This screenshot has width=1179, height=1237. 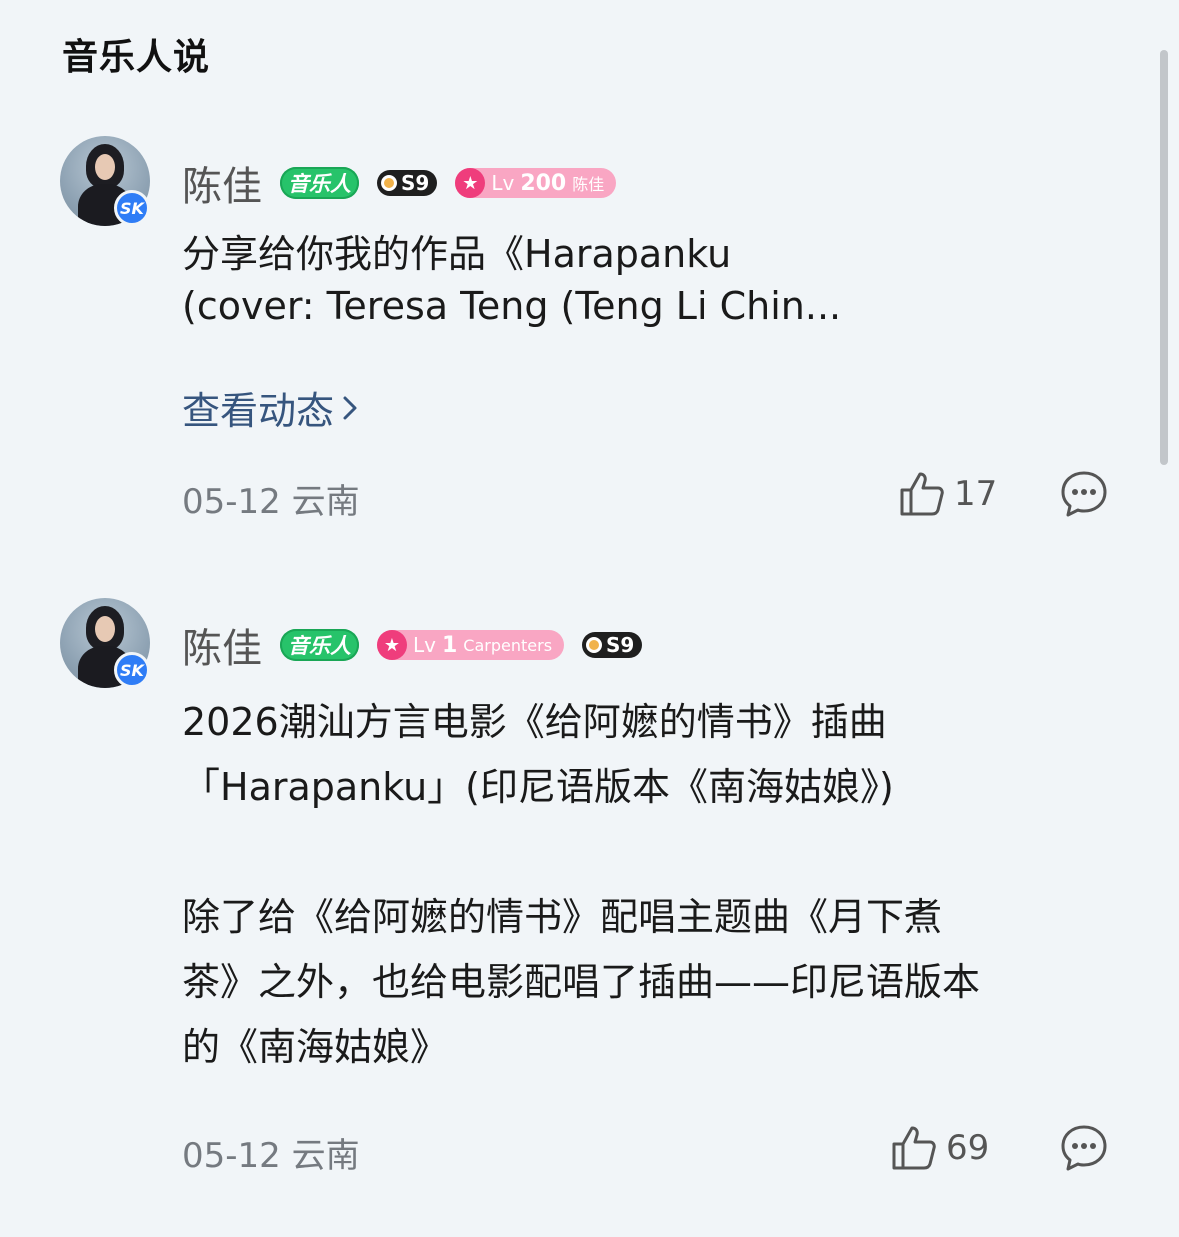 What do you see at coordinates (449, 645) in the screenshot?
I see `level-number: 1` at bounding box center [449, 645].